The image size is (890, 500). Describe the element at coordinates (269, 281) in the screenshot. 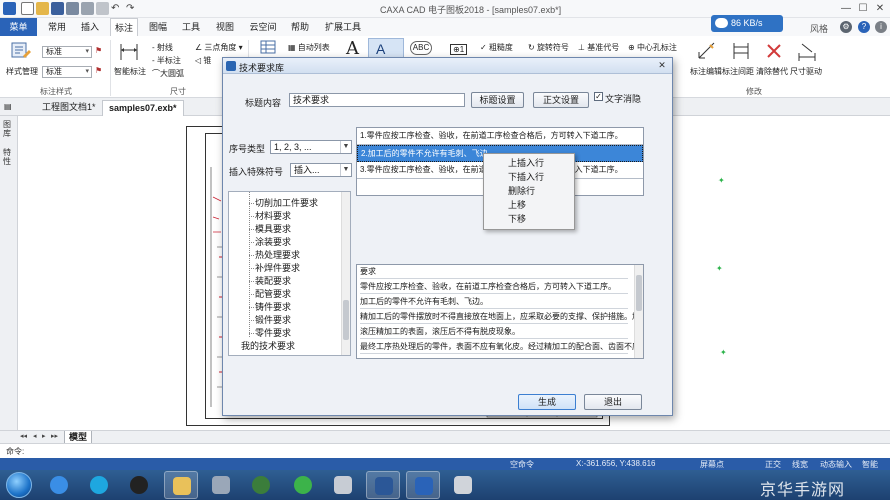

I see `tree-node-assembly: 装配要求` at that location.